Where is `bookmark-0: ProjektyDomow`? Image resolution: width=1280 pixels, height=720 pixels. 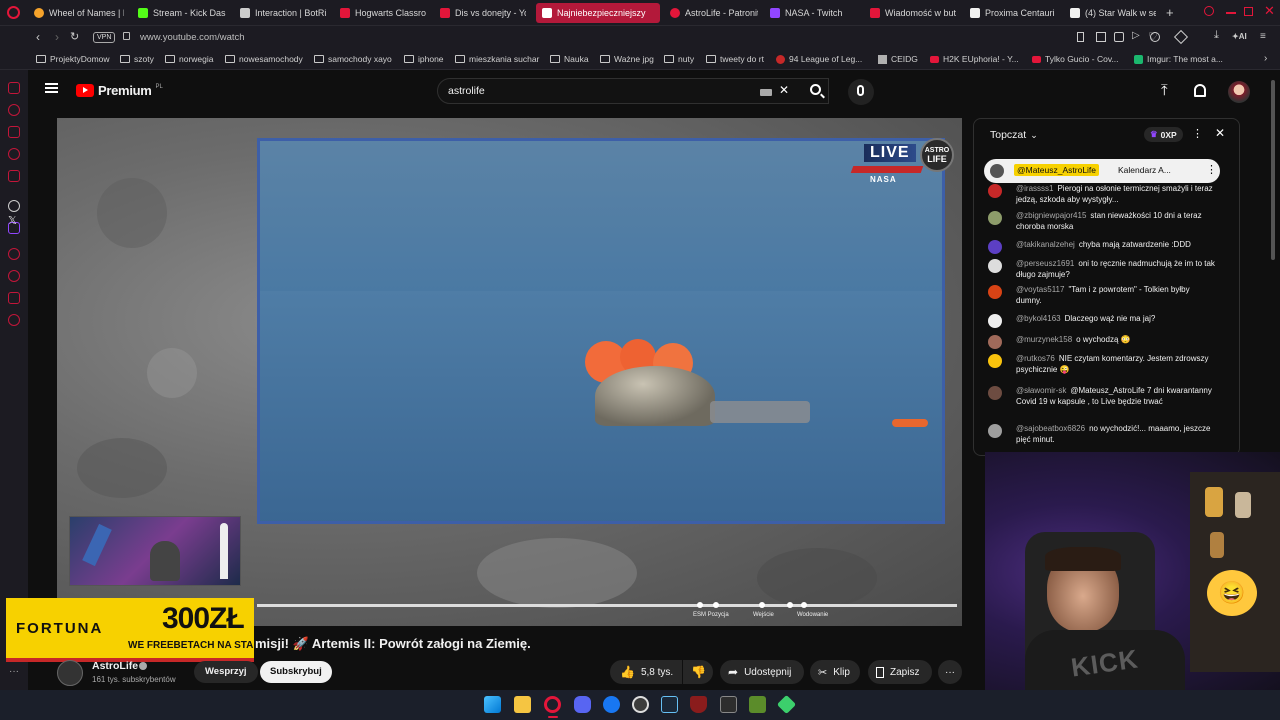 bookmark-0: ProjektyDomow is located at coordinates (73, 59).